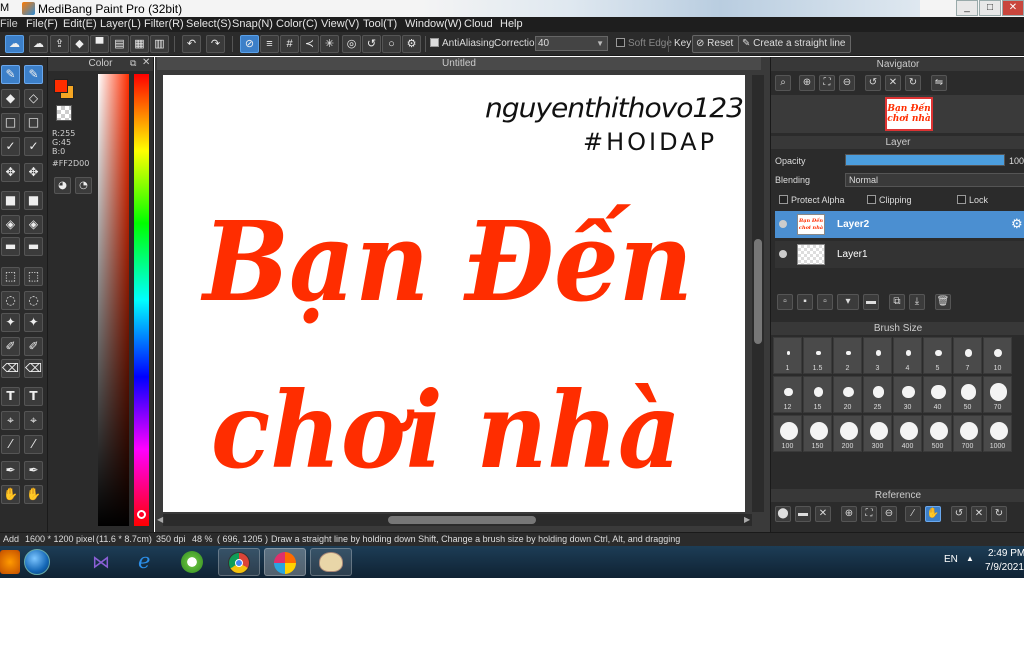  What do you see at coordinates (10, 444) in the screenshot?
I see `eyedropper-tool-icon: ⁄` at bounding box center [10, 444].